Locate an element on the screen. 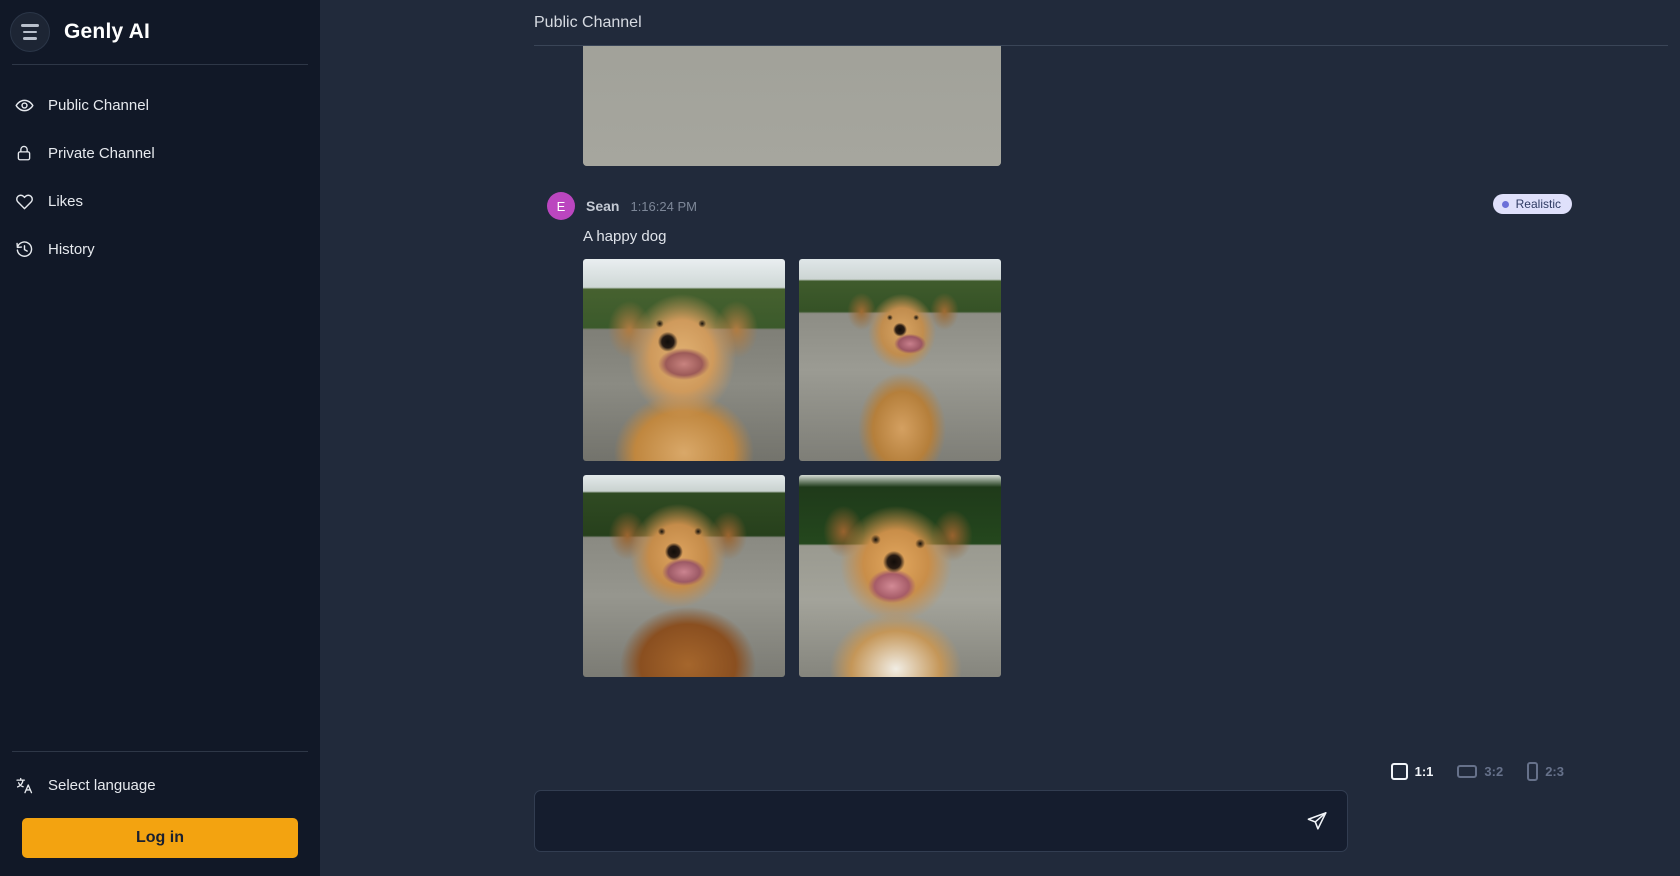 The image size is (1680, 876). prompt-input is located at coordinates (941, 821).